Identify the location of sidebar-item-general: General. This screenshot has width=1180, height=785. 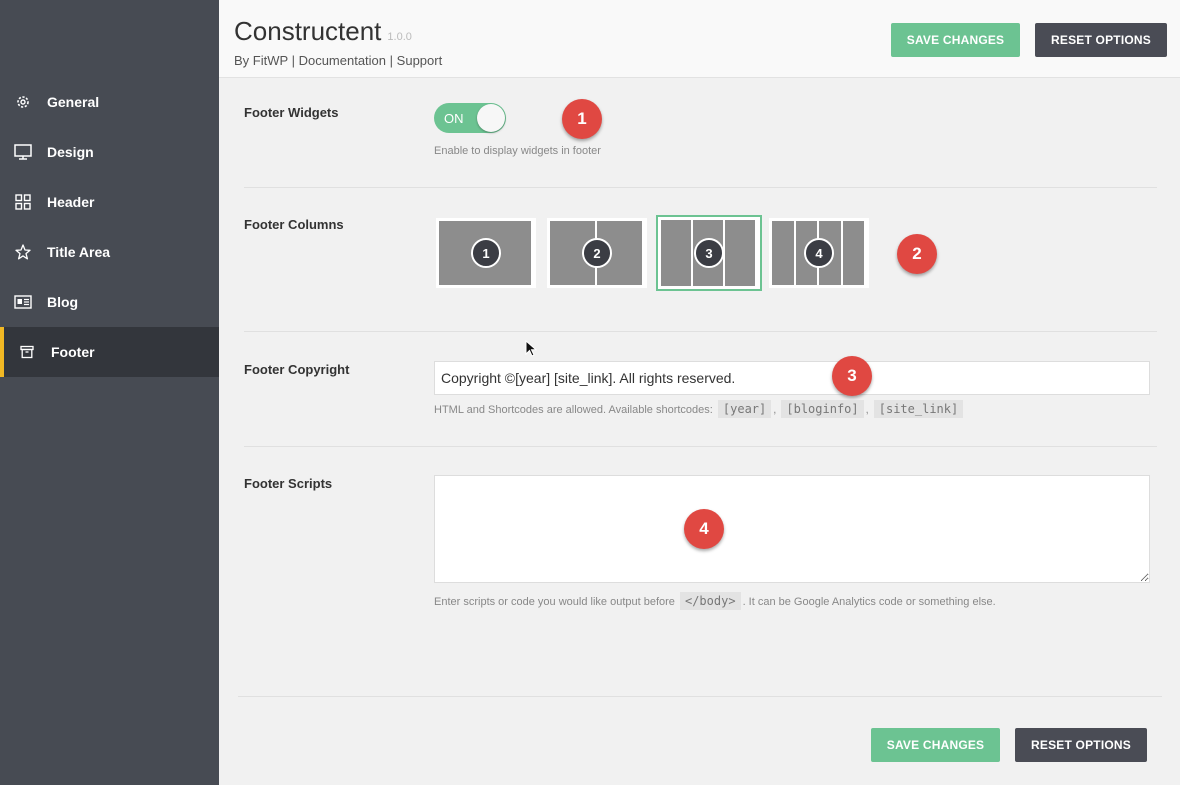
(109, 102).